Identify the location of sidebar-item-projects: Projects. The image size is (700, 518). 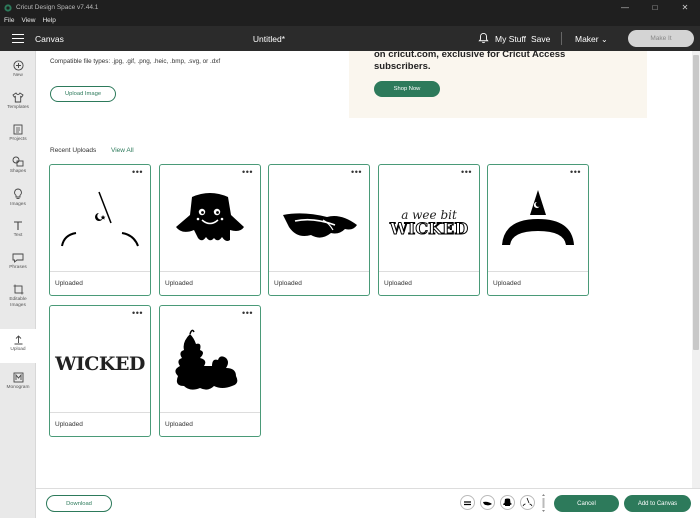
(18, 135).